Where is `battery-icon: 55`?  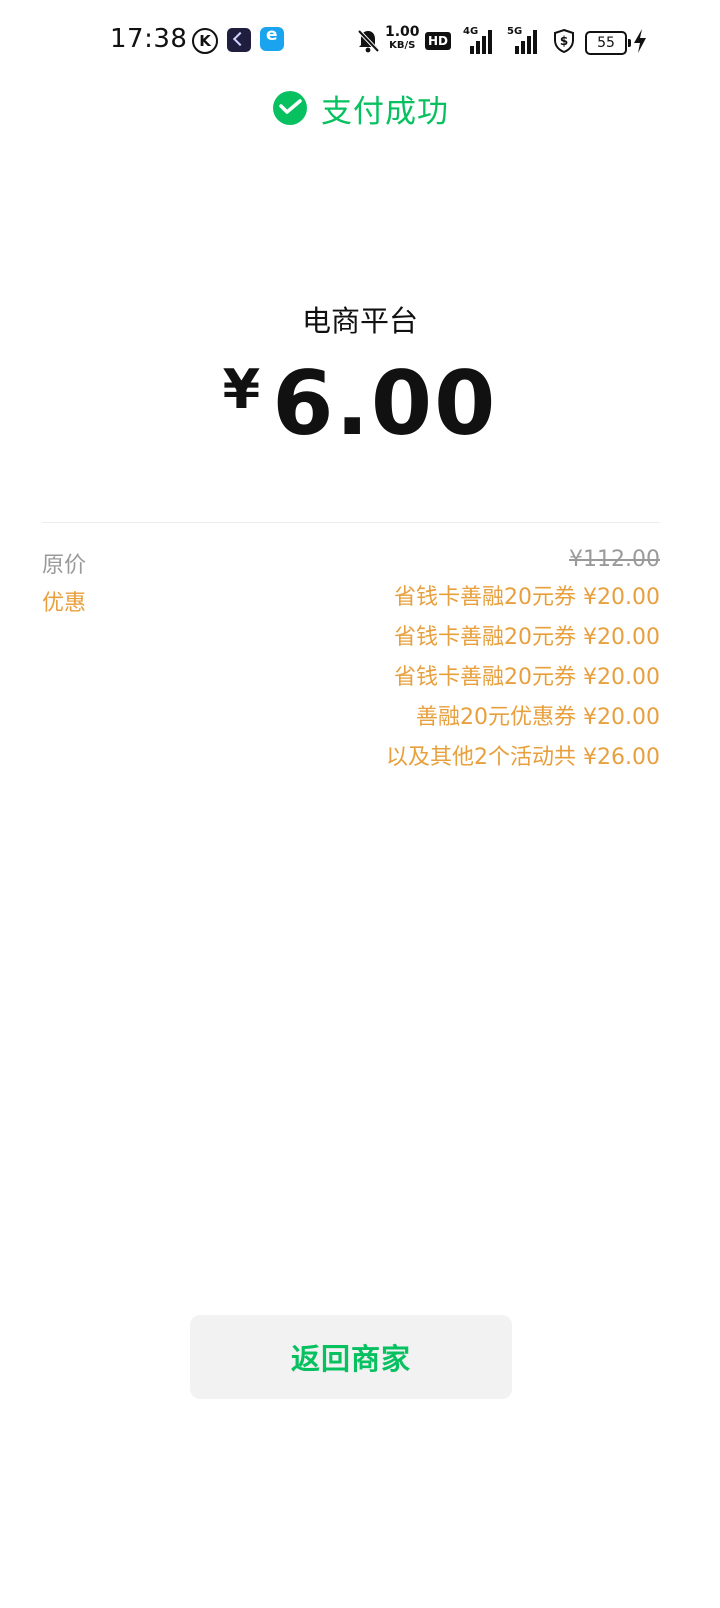 battery-icon: 55 is located at coordinates (608, 43).